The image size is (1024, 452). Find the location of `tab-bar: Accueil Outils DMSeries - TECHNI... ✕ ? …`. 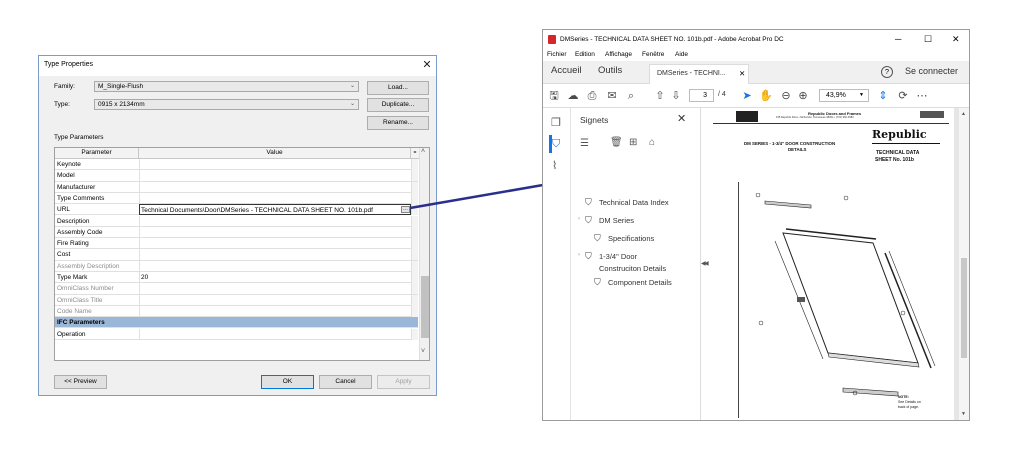

tab-bar: Accueil Outils DMSeries - TECHNI... ✕ ? … is located at coordinates (756, 72).